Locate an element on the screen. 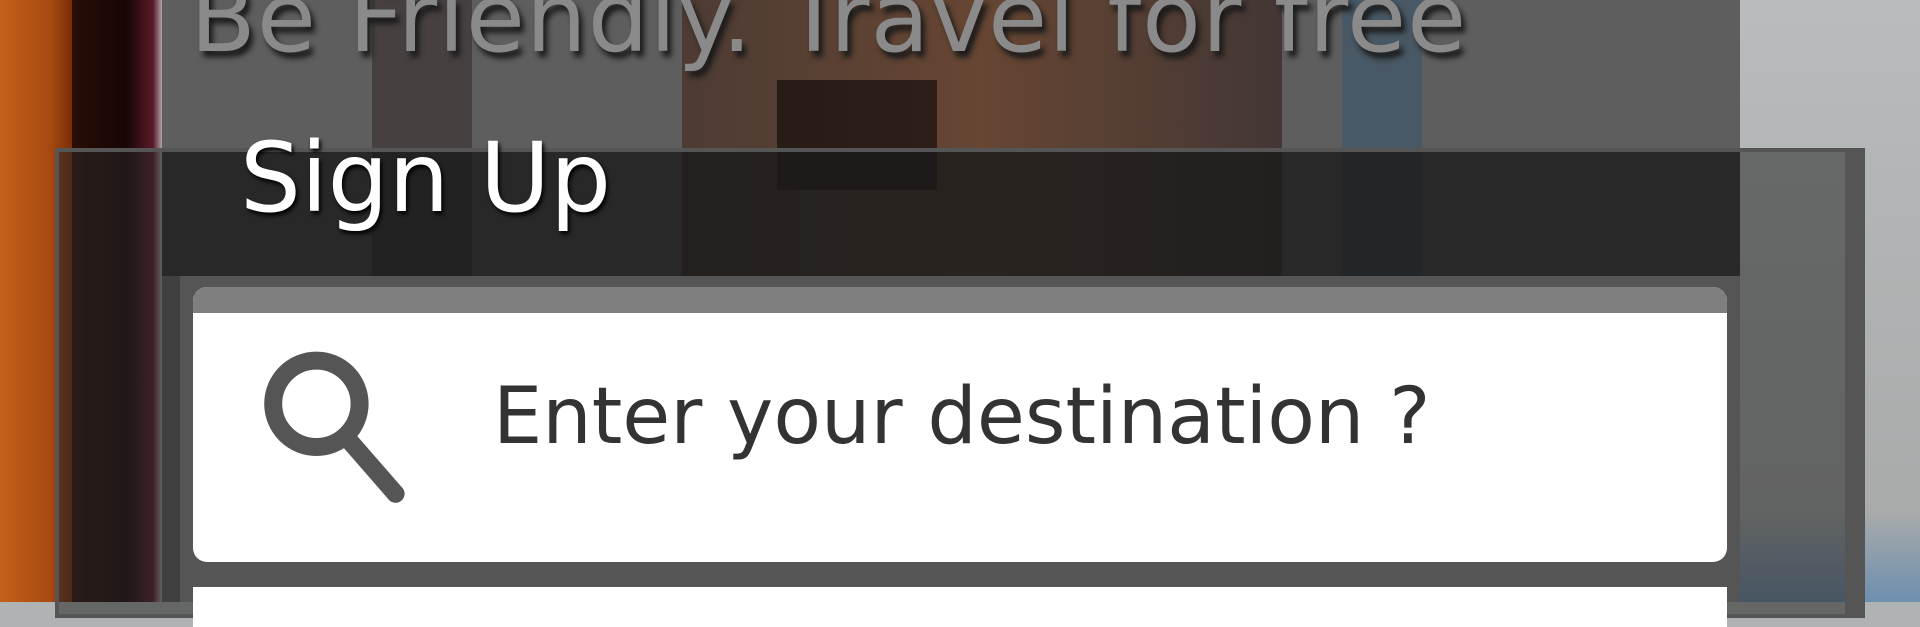 Image resolution: width=1920 pixels, height=627 pixels. signup-title: Sign Up is located at coordinates (426, 178).